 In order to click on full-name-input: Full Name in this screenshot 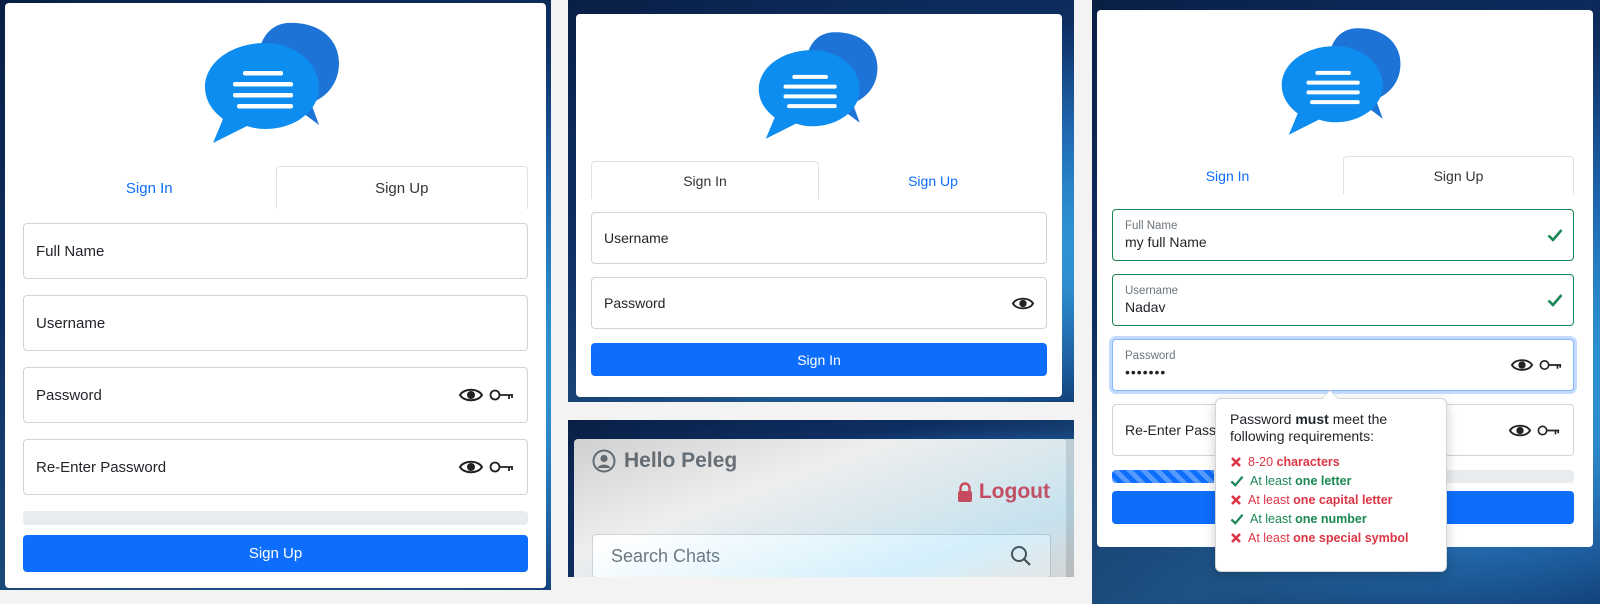, I will do `click(275, 251)`.